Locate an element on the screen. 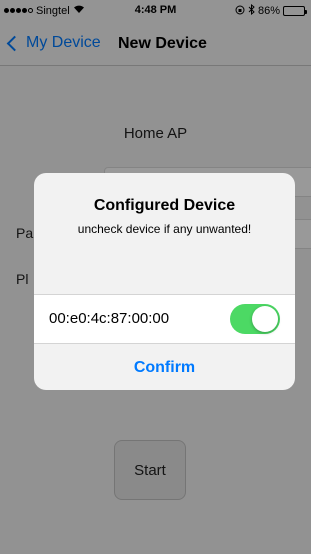 This screenshot has width=320, height=554. device-toggle-switch is located at coordinates (255, 319).